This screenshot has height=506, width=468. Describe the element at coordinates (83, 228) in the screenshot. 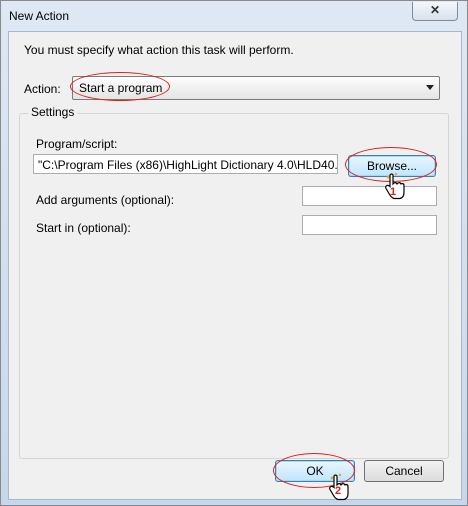

I see `startin-label: Start in (optional):` at that location.